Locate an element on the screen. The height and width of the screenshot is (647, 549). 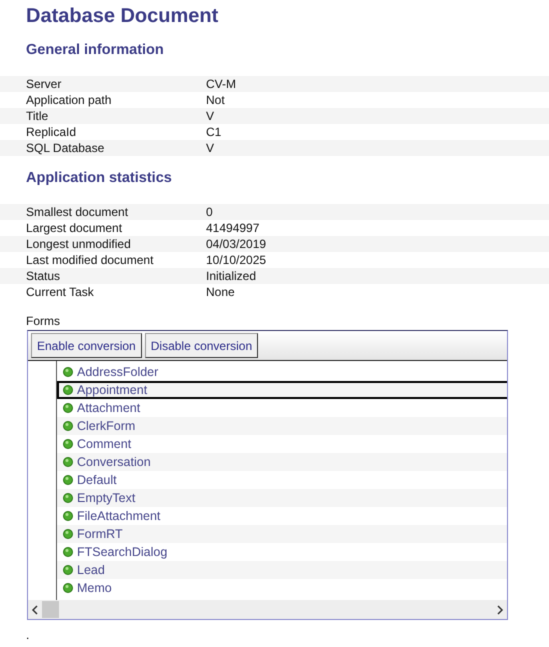
field-label: Largest document is located at coordinates (74, 228).